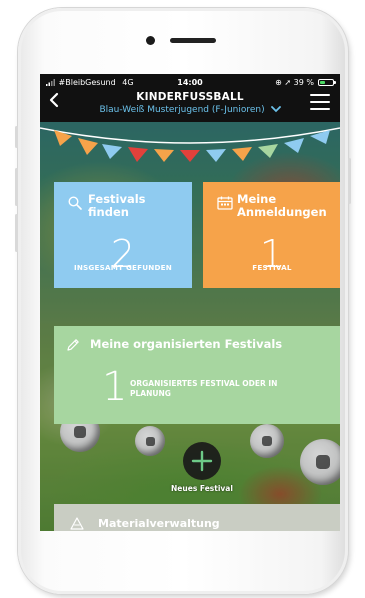  Describe the element at coordinates (190, 144) in the screenshot. I see `bunting-decoration` at that location.